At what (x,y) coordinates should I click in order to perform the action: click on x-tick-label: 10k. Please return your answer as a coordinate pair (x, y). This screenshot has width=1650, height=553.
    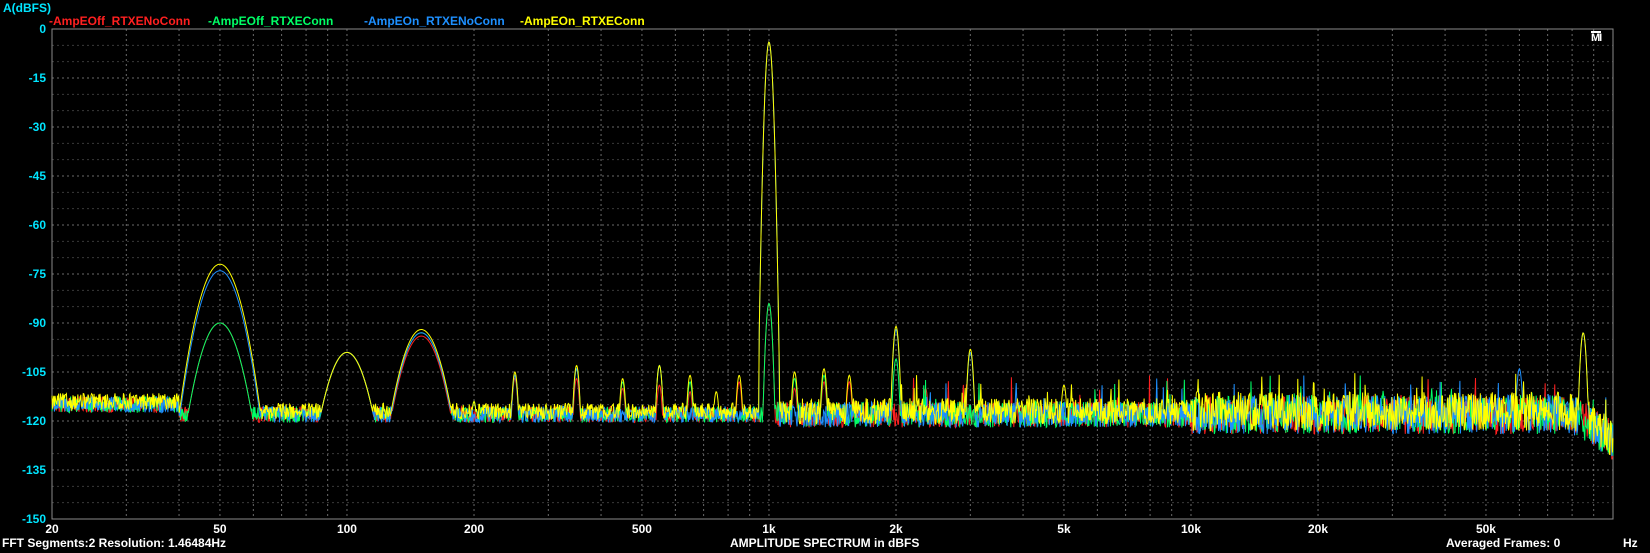
    Looking at the image, I should click on (1190, 529).